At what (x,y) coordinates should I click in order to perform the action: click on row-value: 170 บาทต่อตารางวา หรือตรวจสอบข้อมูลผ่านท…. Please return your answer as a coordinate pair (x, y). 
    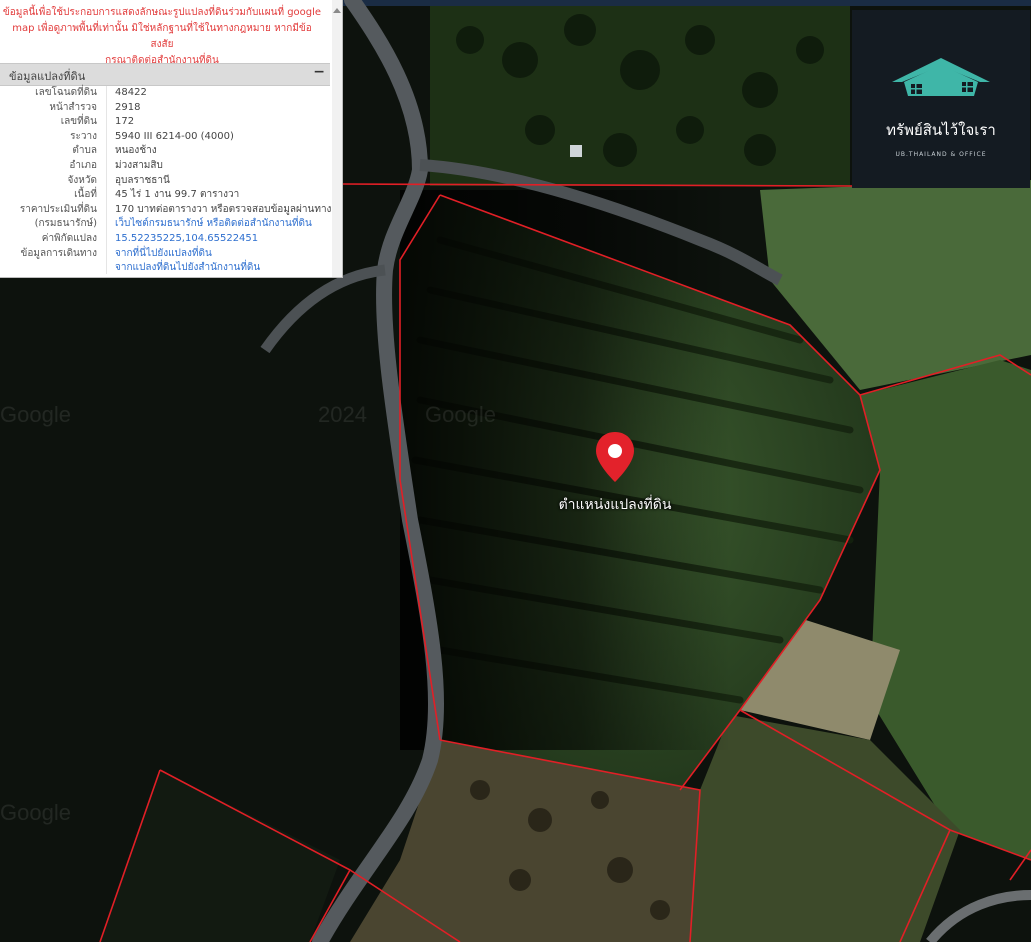
    Looking at the image, I should click on (223, 209).